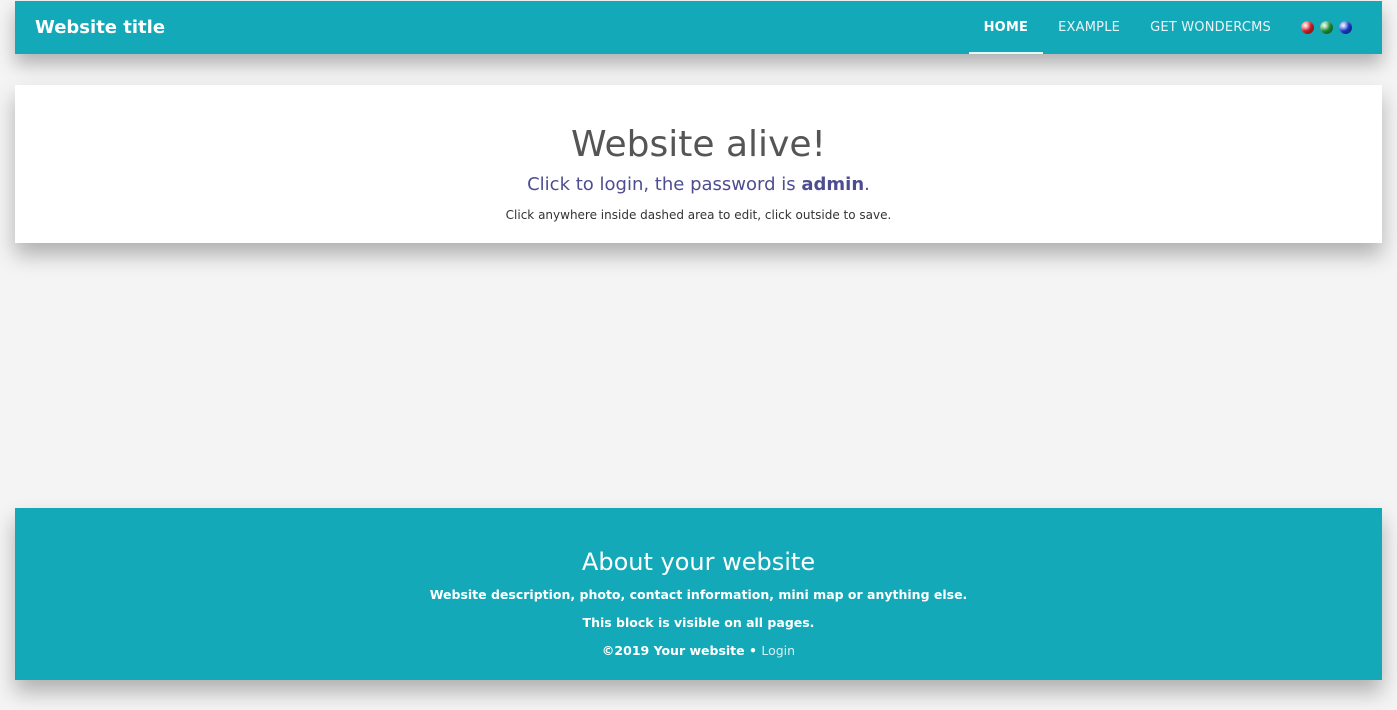 This screenshot has width=1397, height=710. I want to click on password-text: admin, so click(833, 184).